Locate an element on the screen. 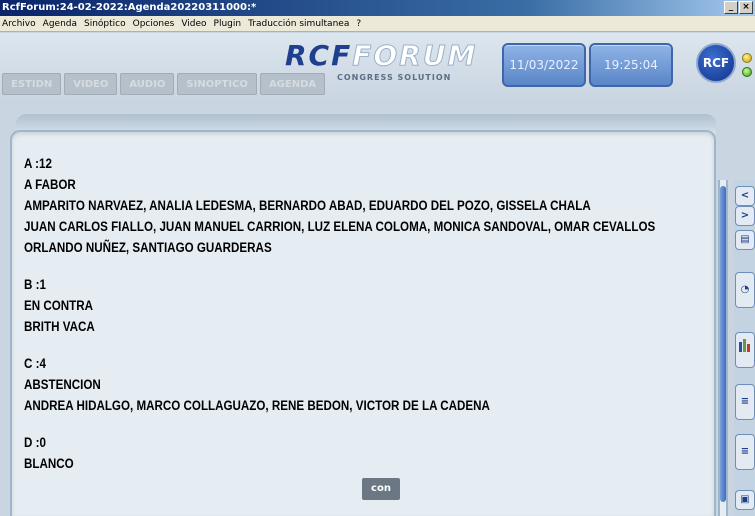 This screenshot has height=516, width=755. mode-tabs: ESTIDN VIDEO AUDIO SINOPTICO AGENDA is located at coordinates (164, 84).